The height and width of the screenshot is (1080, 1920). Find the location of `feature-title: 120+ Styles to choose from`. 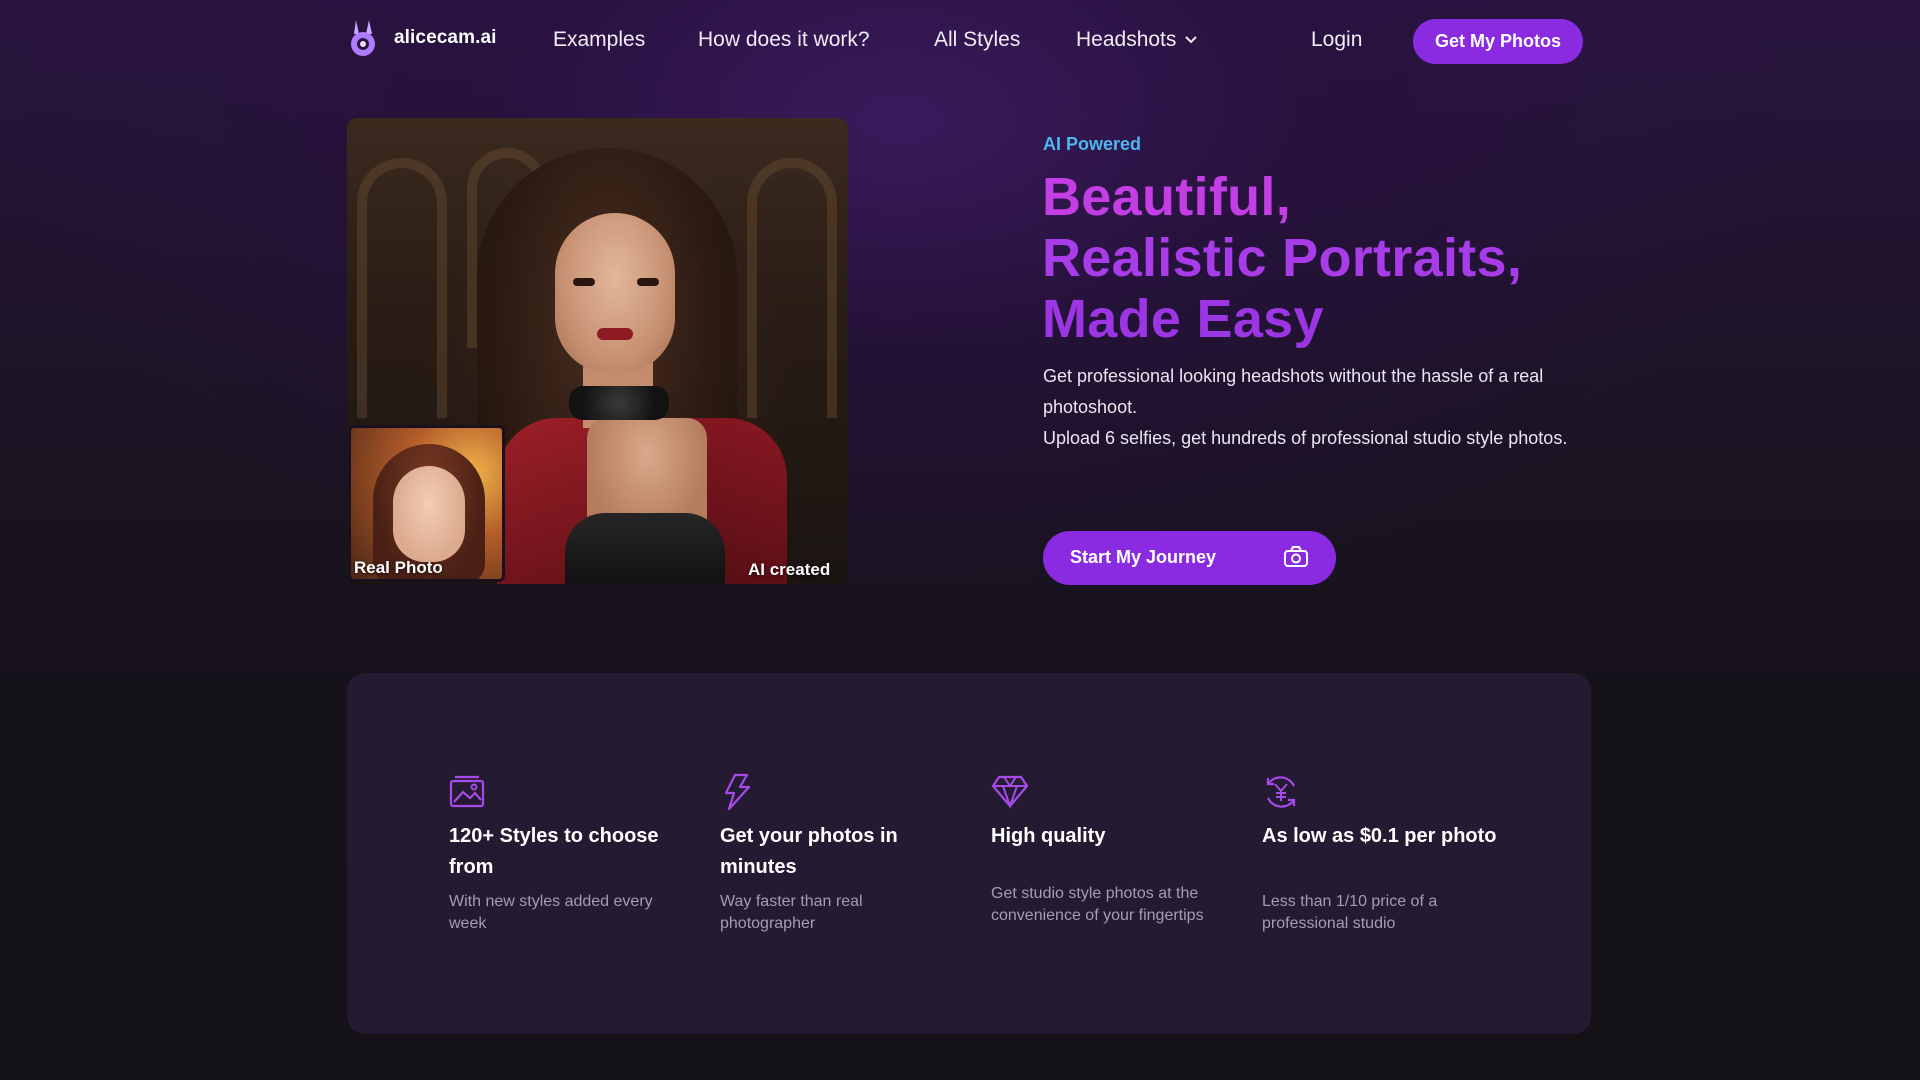

feature-title: 120+ Styles to choose from is located at coordinates (554, 851).